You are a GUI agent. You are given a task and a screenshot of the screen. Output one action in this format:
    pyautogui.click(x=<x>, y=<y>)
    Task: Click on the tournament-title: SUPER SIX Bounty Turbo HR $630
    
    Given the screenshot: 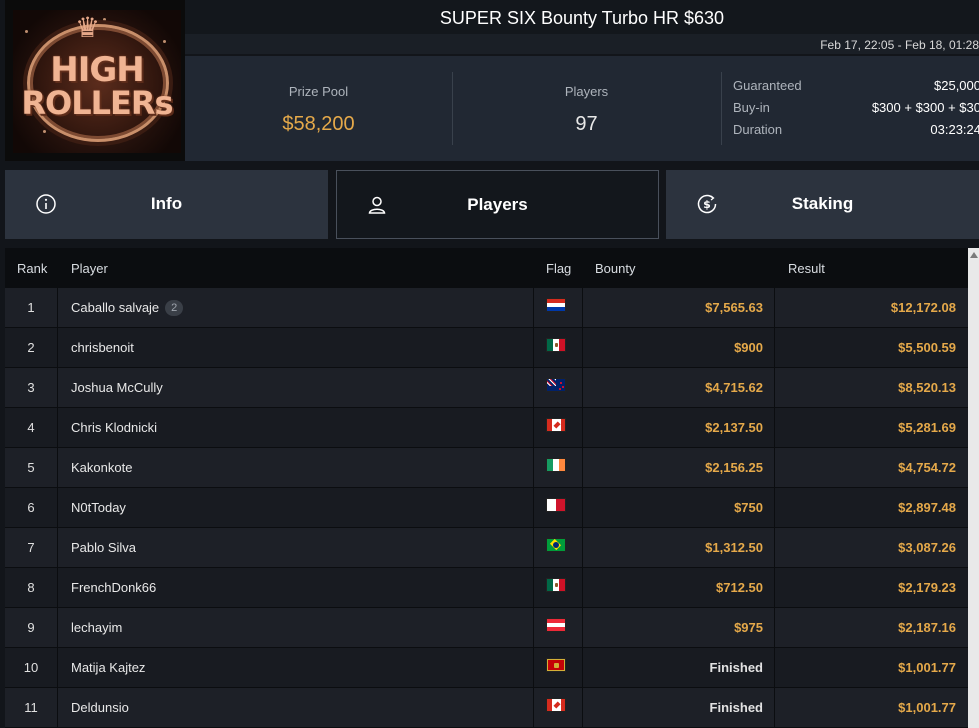 What is the action you would take?
    pyautogui.click(x=582, y=18)
    